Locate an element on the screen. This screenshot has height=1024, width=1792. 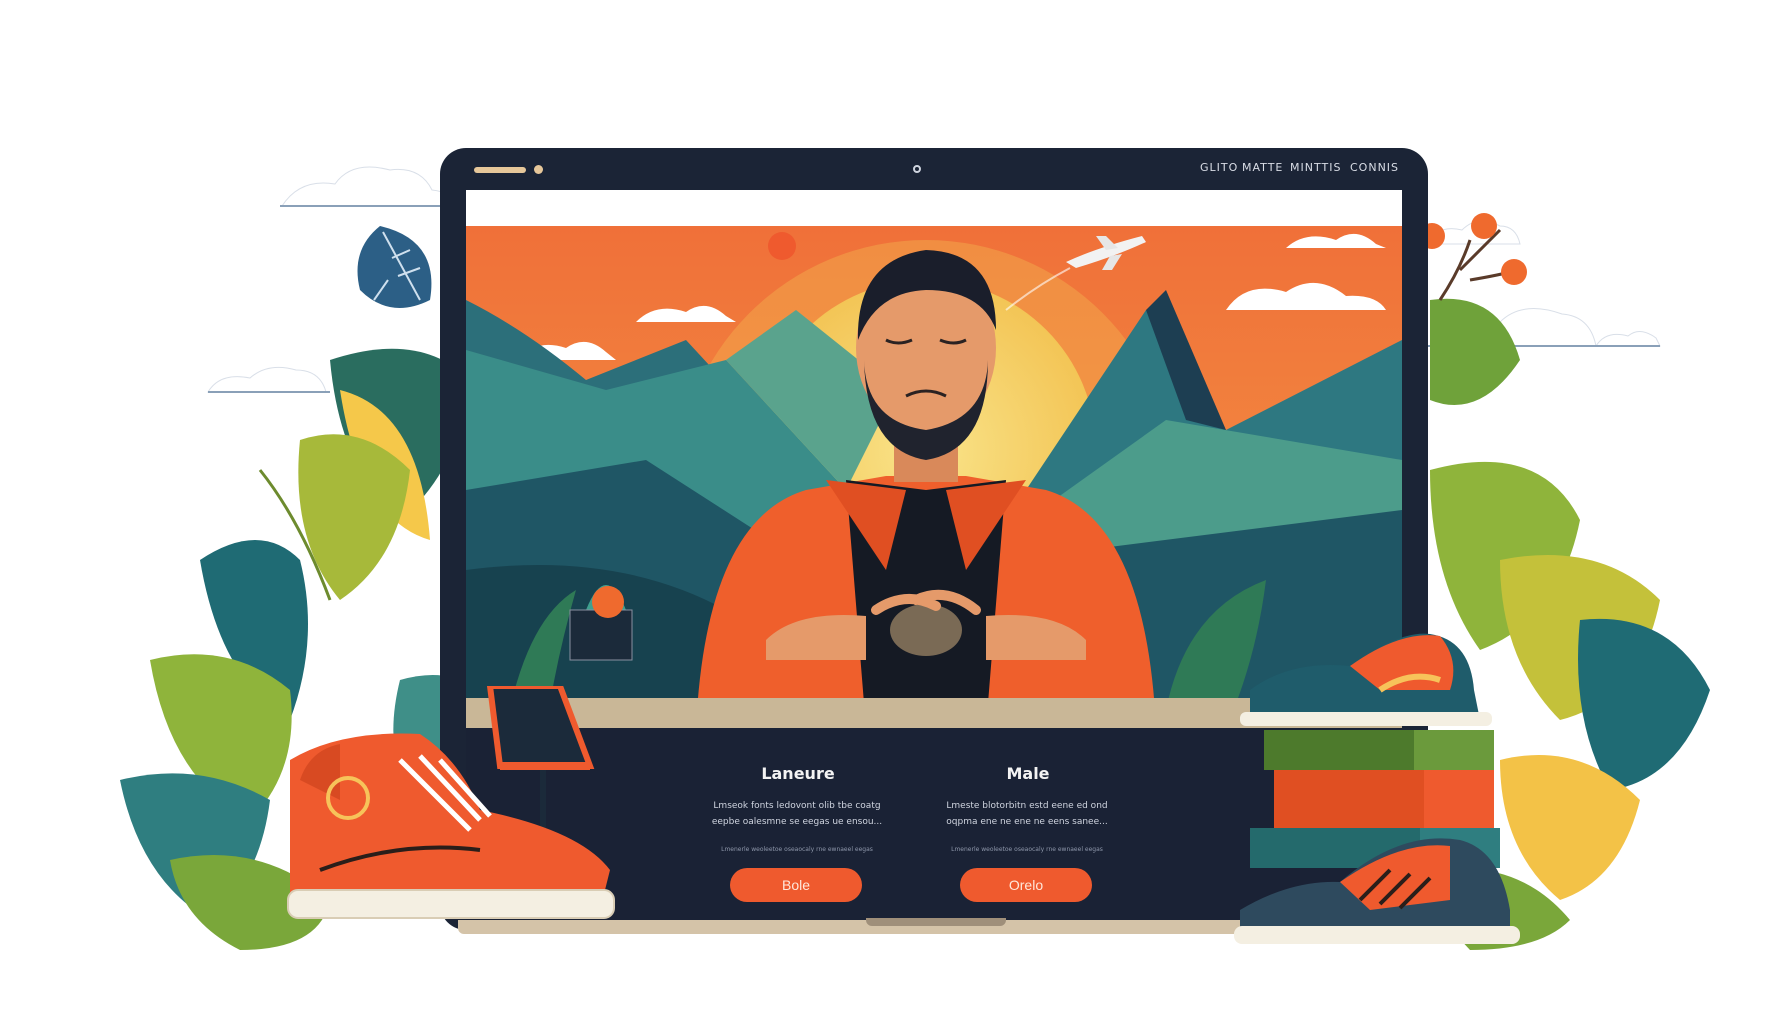
camera-icon is located at coordinates (917, 169).